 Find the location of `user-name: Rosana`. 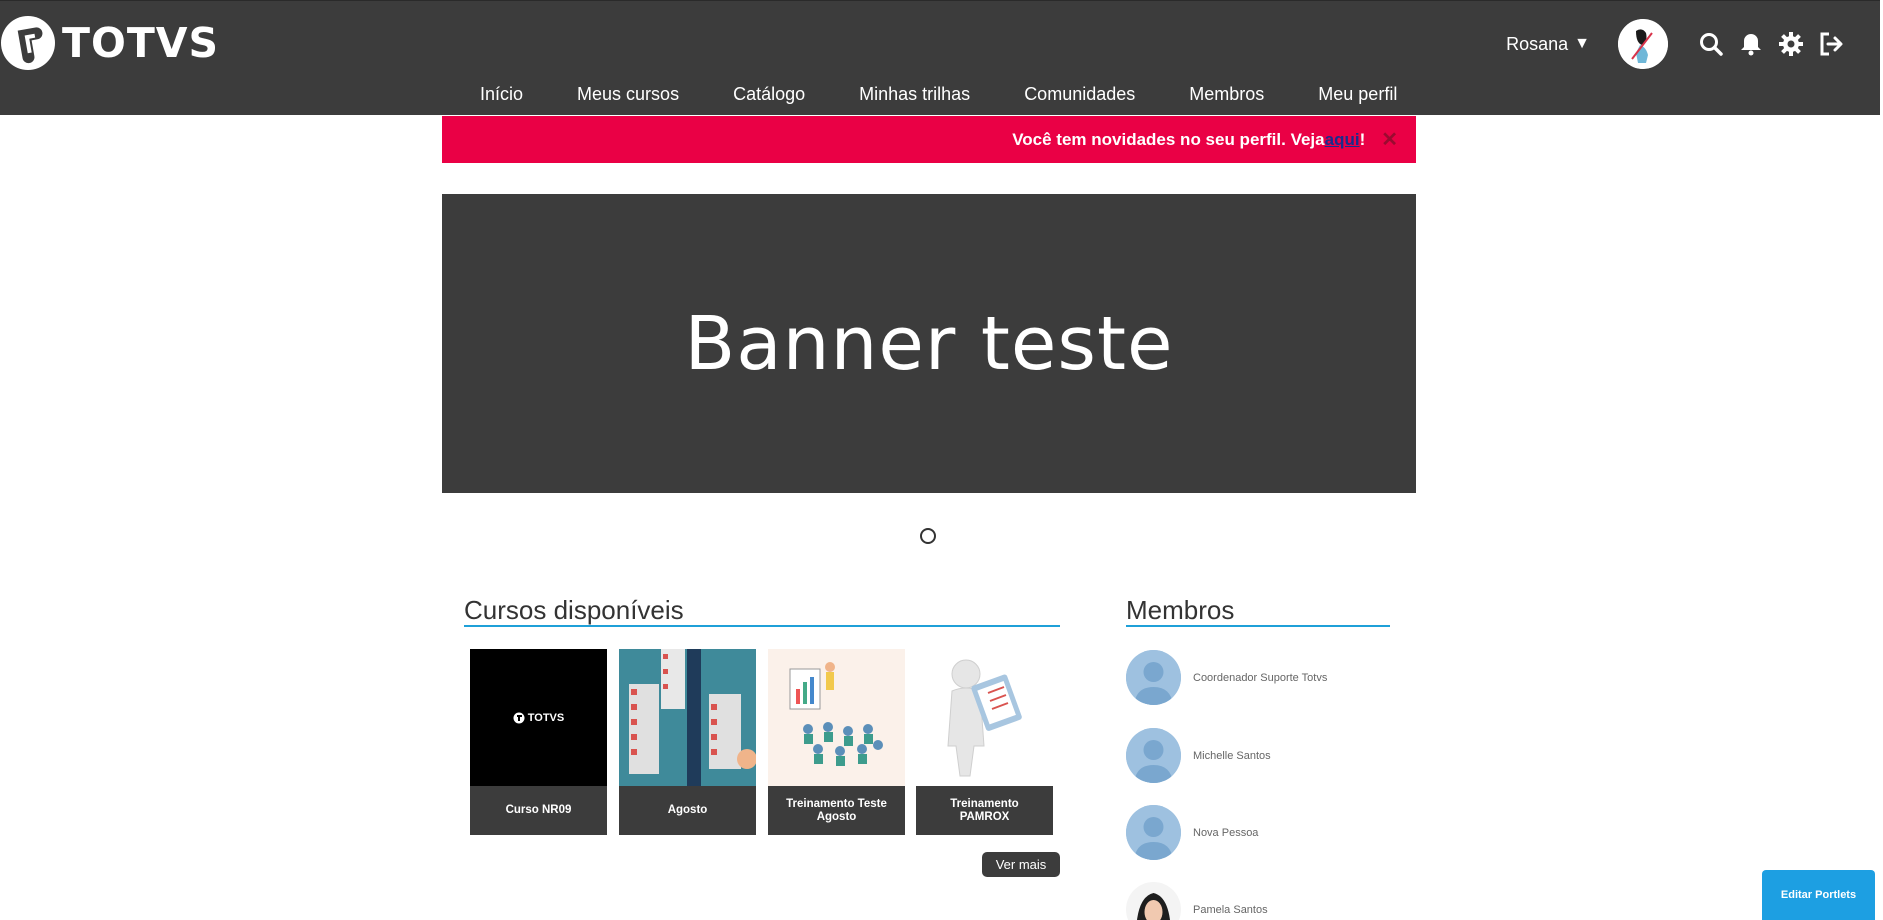

user-name: Rosana is located at coordinates (1537, 43).